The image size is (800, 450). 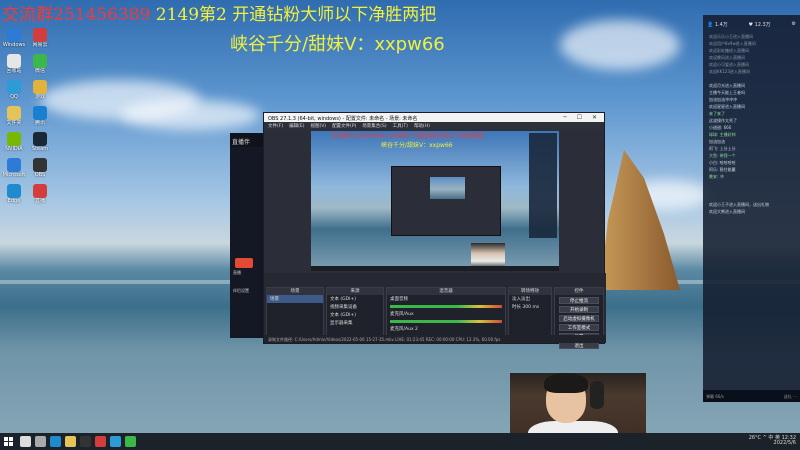 I want to click on desktop-icon: Microsoft, so click(x=14, y=168).